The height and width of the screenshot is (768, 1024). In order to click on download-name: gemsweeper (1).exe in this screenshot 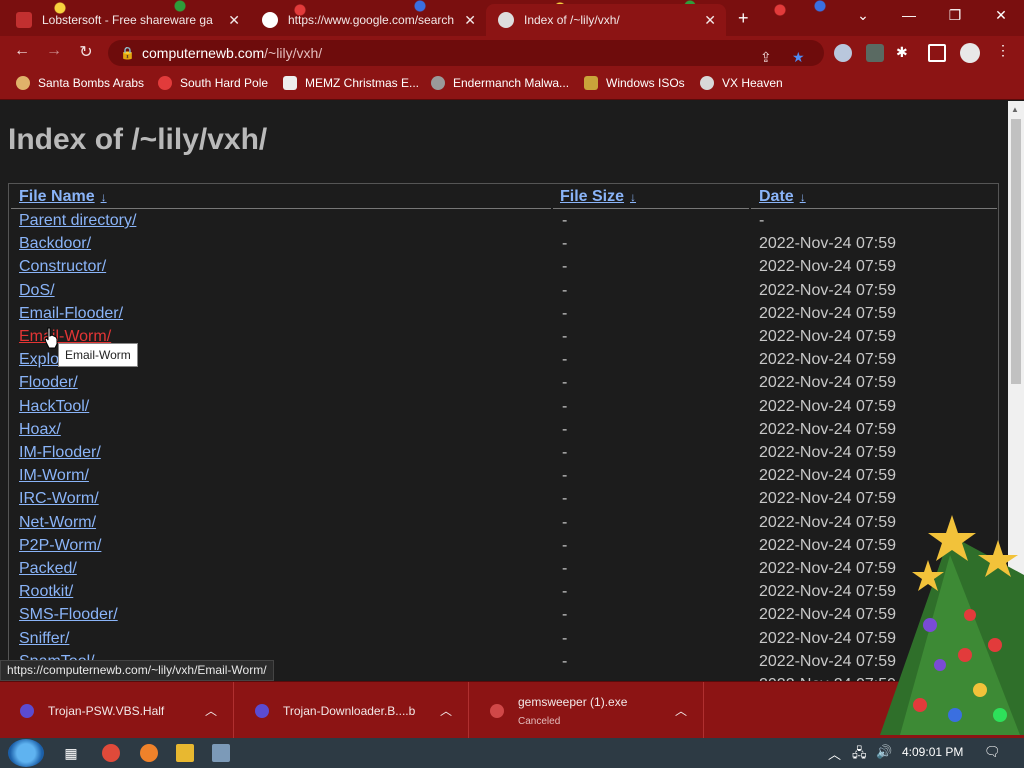, I will do `click(573, 702)`.